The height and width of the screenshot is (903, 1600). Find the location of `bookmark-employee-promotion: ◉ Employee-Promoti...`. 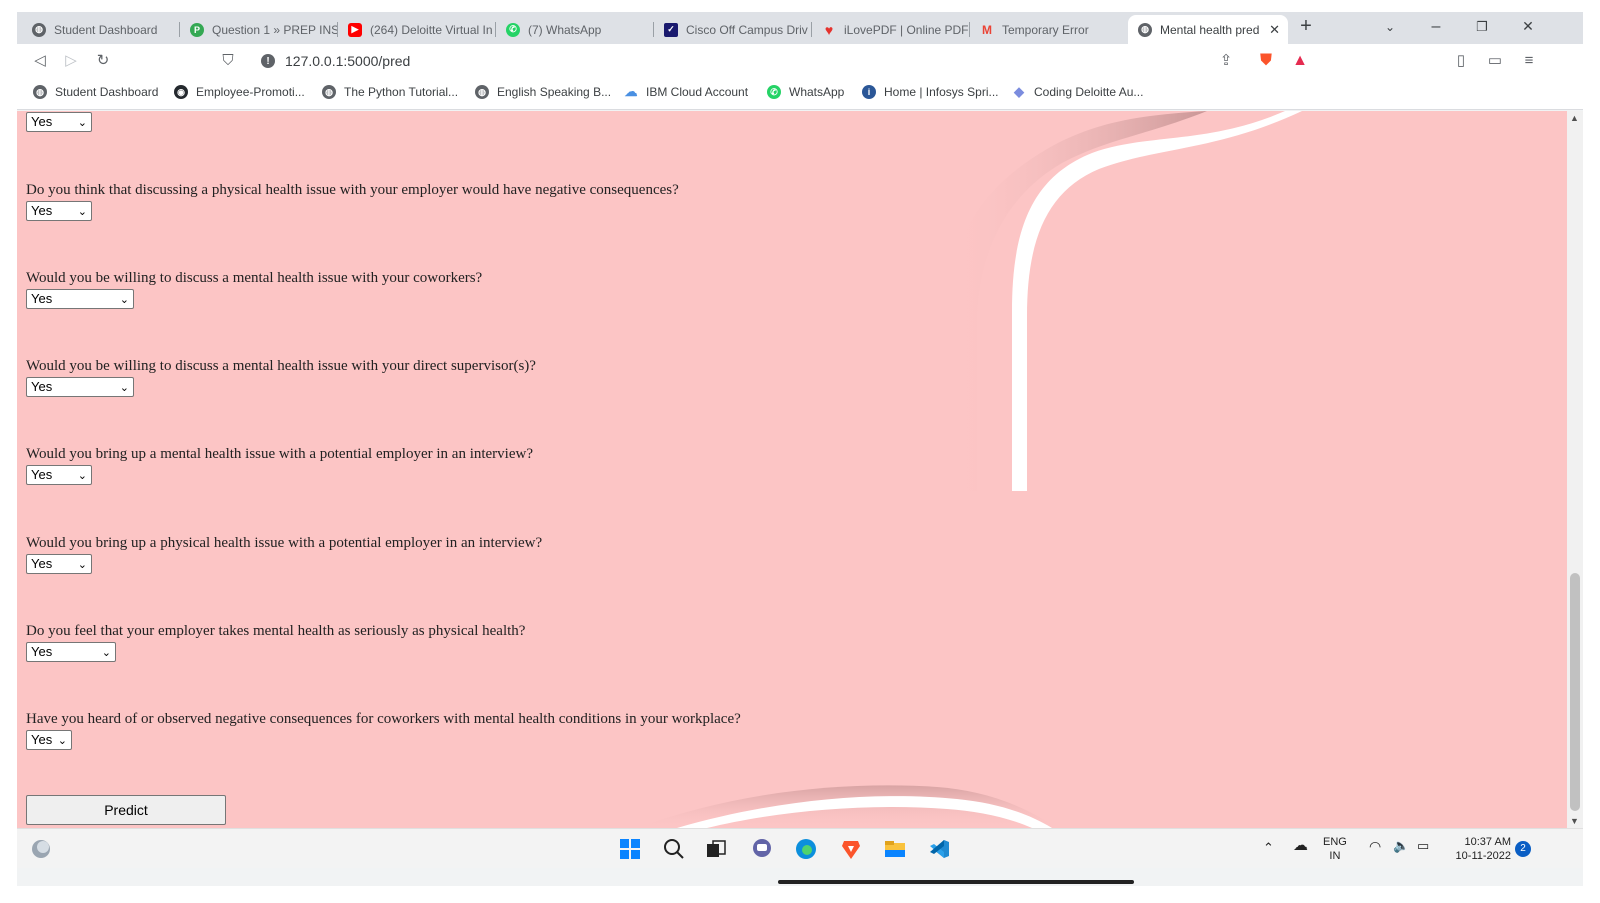

bookmark-employee-promotion: ◉ Employee-Promoti... is located at coordinates (239, 92).